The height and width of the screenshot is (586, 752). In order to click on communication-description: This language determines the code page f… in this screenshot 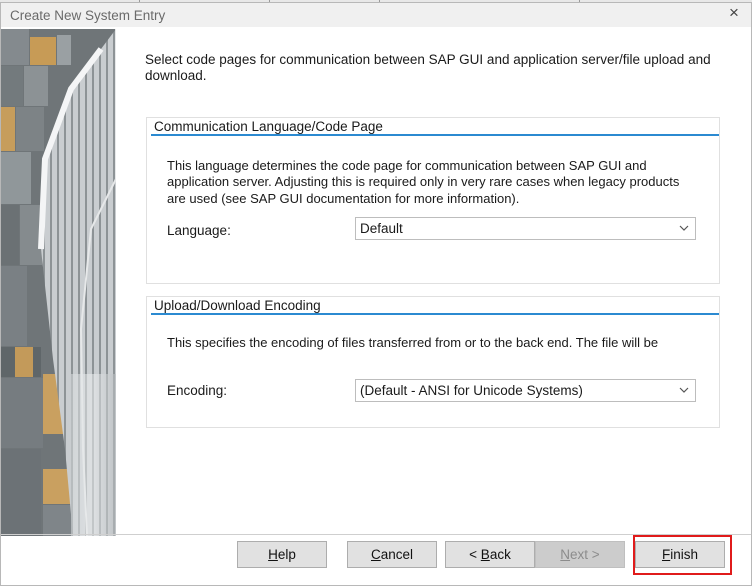, I will do `click(423, 182)`.